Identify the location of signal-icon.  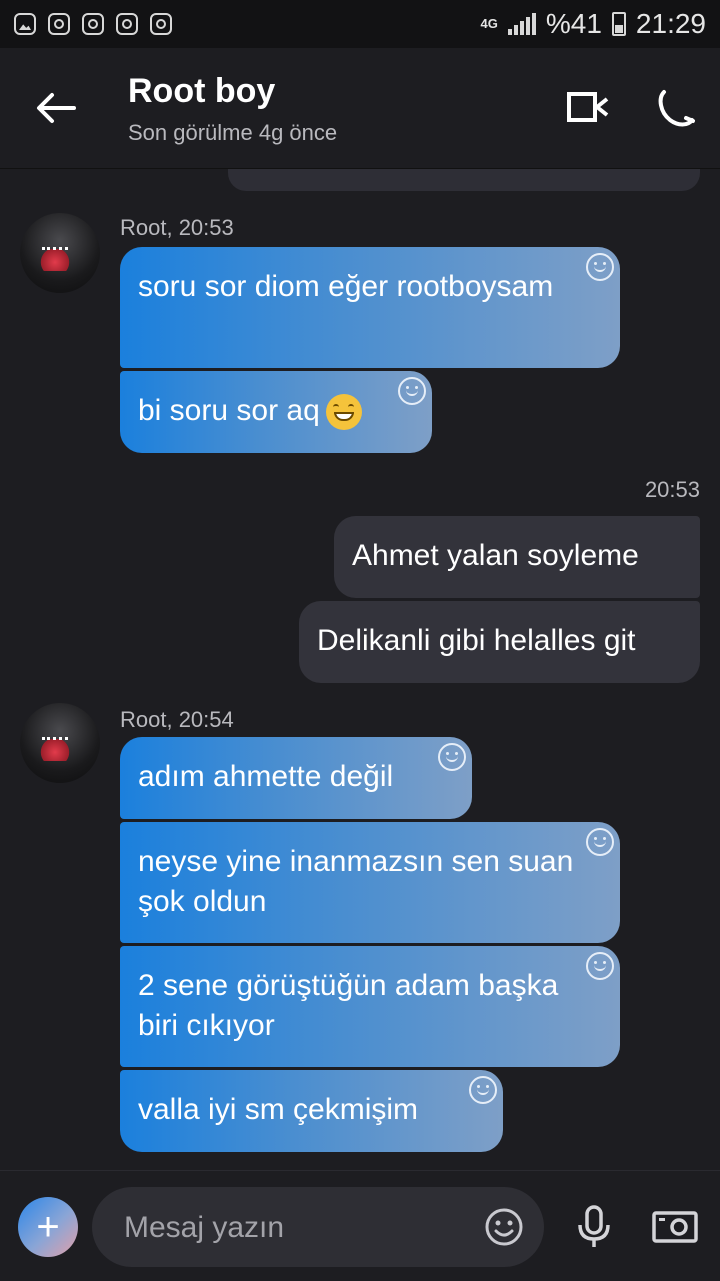
(521, 24).